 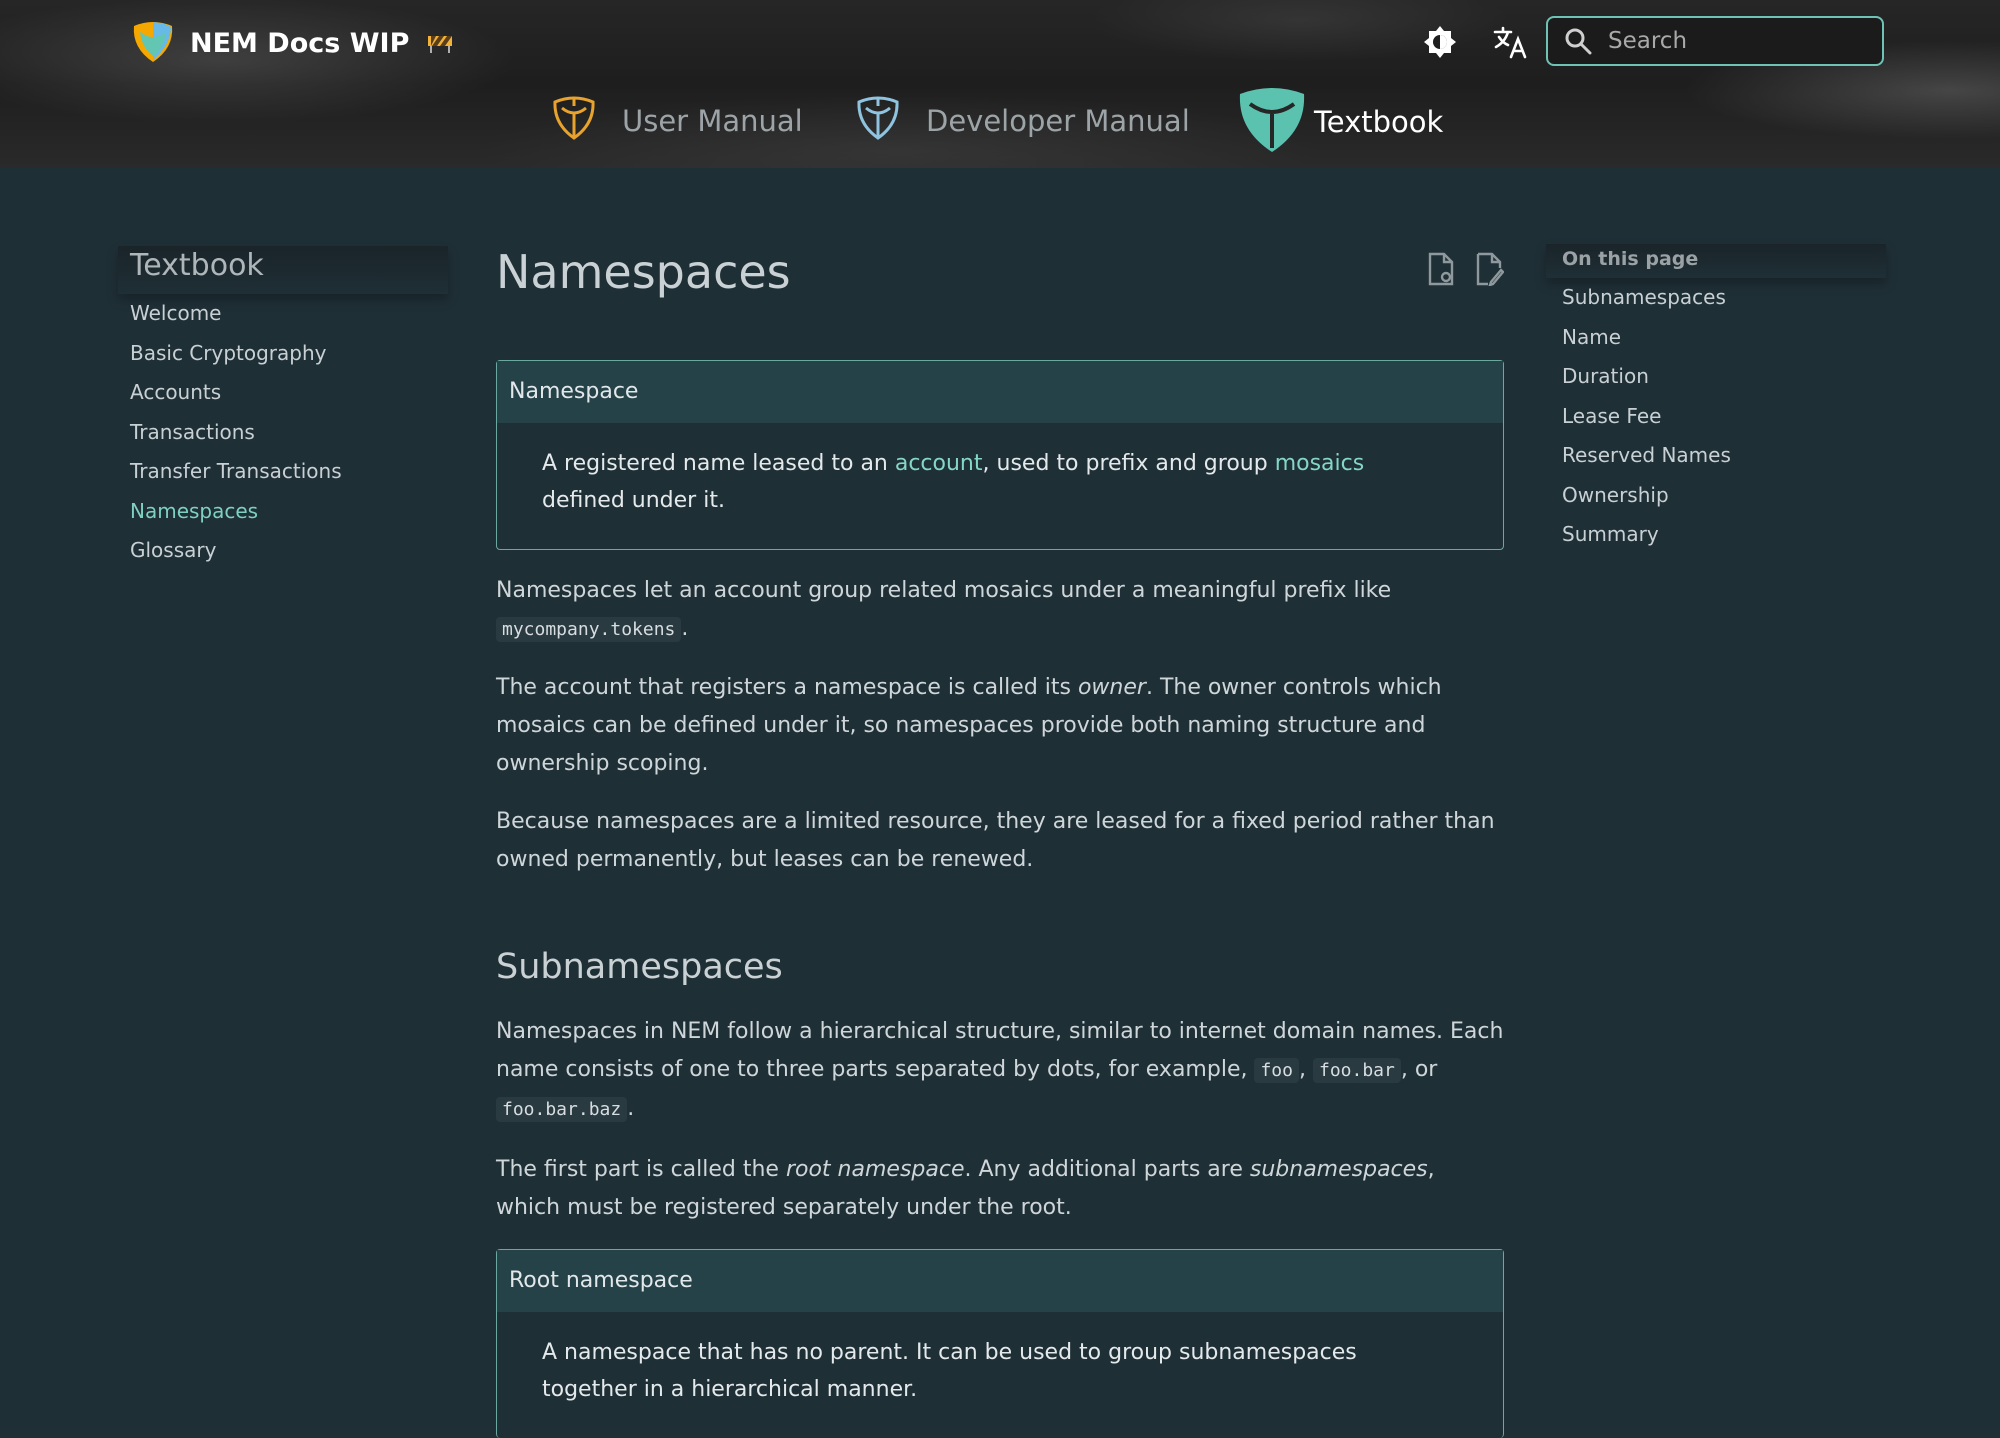 I want to click on toc-item-ownership: Ownership, so click(x=1716, y=496).